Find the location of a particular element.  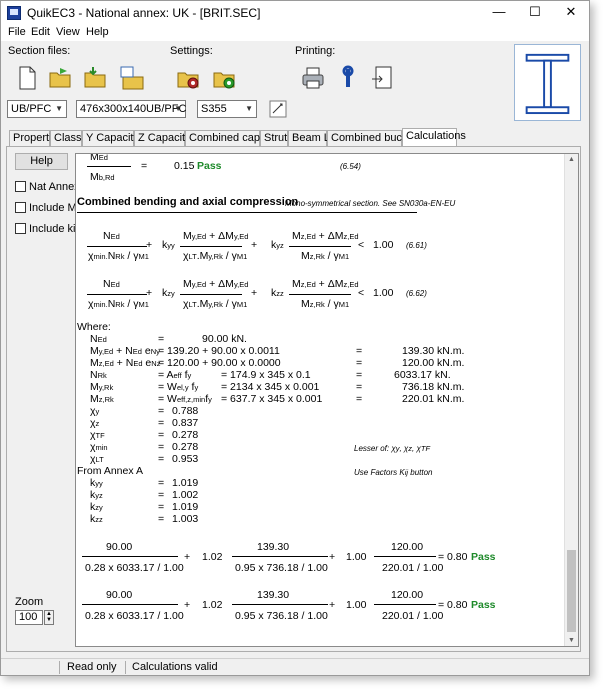

scrollbar-thumb is located at coordinates (571, 591).